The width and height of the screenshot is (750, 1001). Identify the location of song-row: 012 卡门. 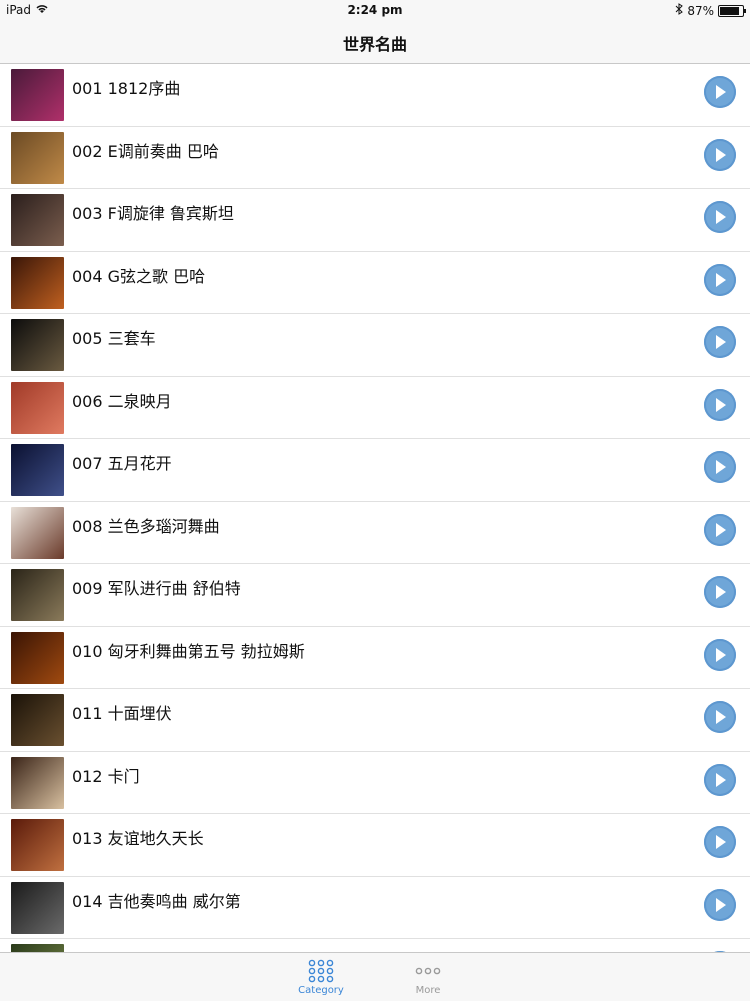
(375, 783).